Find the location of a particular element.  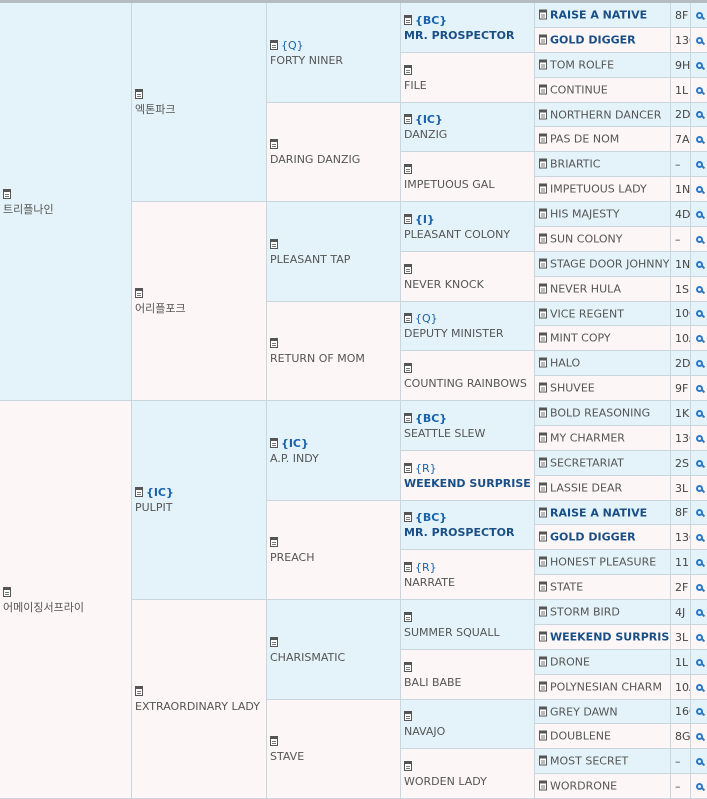

pedigree-cell-g5: STAGE DOOR JOHNNY is located at coordinates (603, 264).